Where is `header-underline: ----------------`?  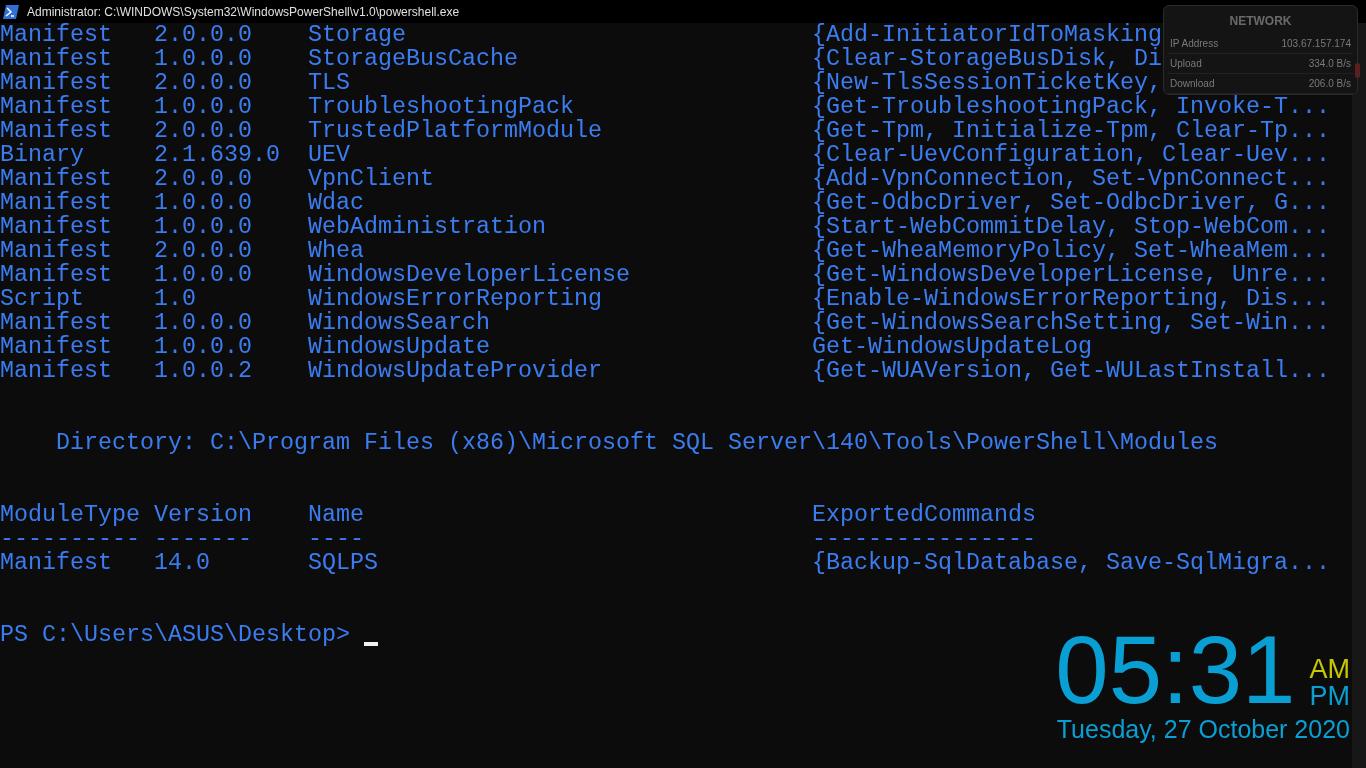
header-underline: ---------------- is located at coordinates (924, 539).